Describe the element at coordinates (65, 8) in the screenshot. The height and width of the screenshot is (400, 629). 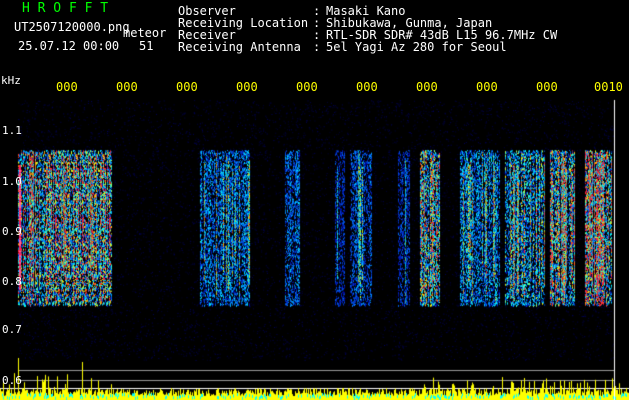
I see `app-title: H R O F F T` at that location.